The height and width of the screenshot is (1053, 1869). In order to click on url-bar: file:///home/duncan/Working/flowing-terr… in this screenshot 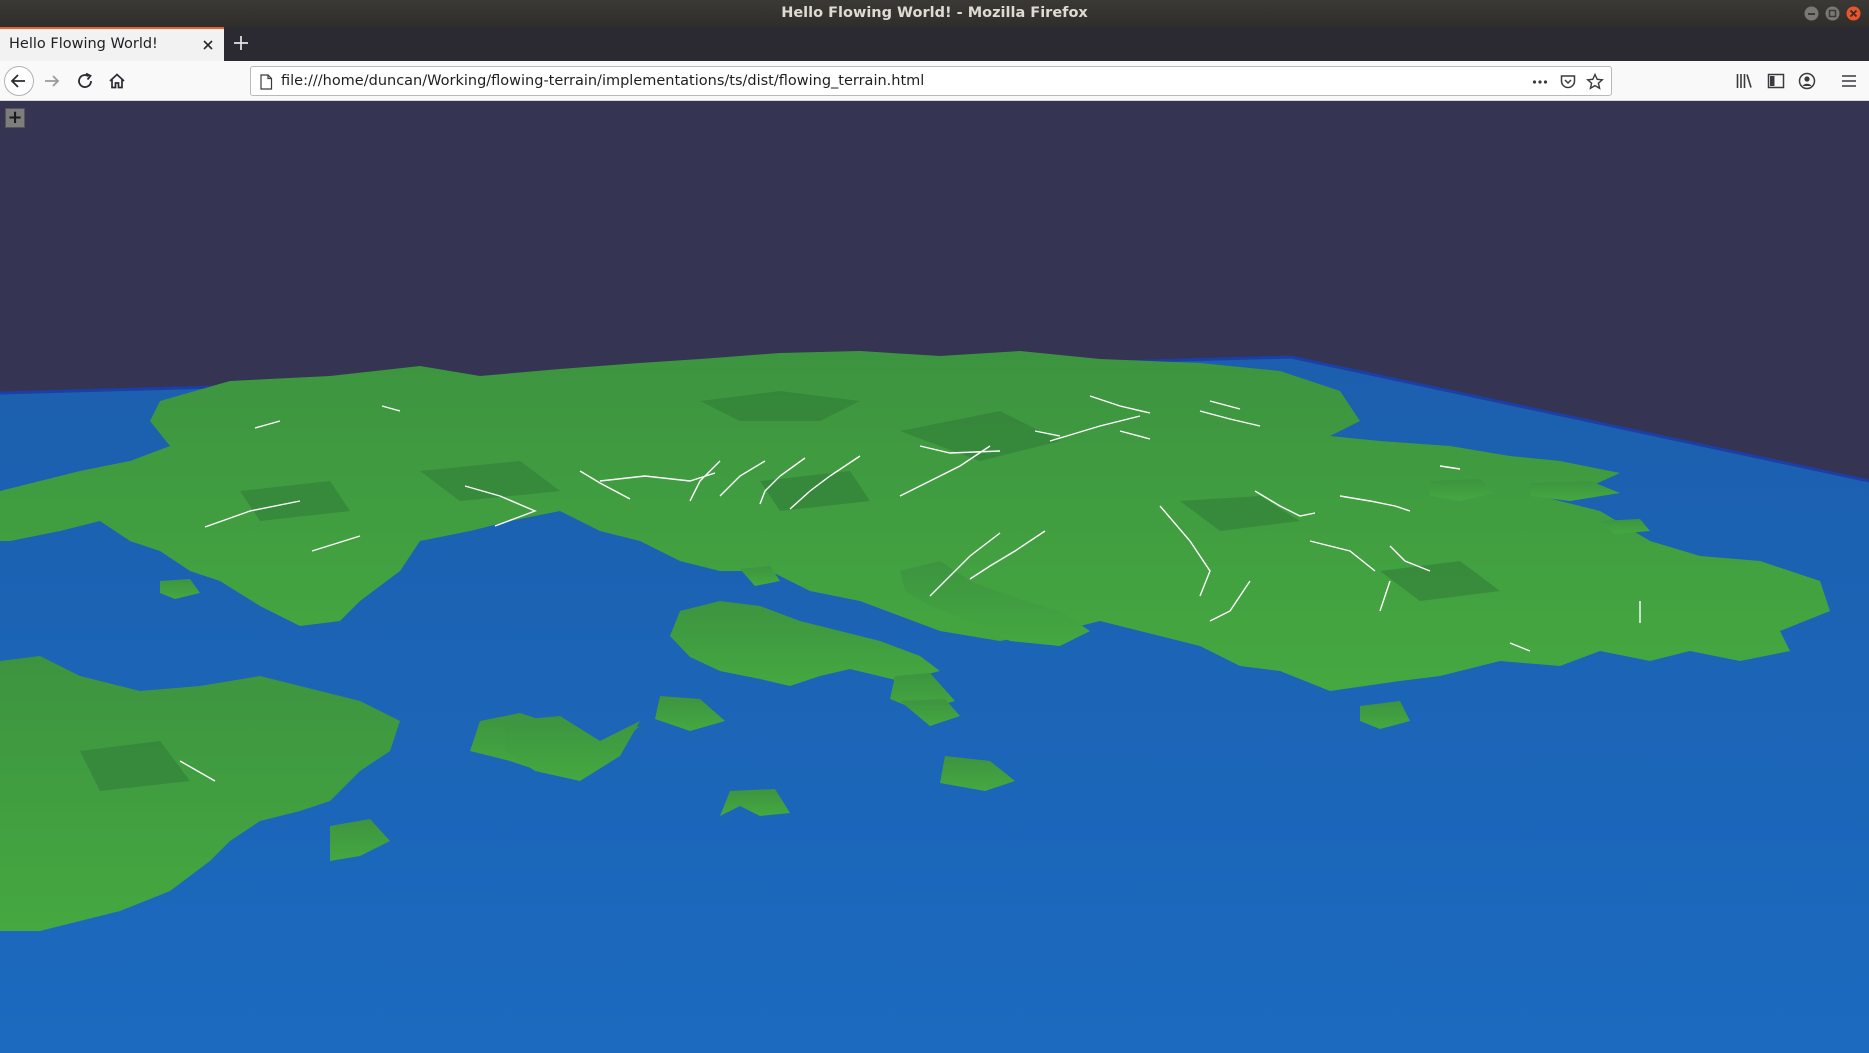, I will do `click(931, 81)`.